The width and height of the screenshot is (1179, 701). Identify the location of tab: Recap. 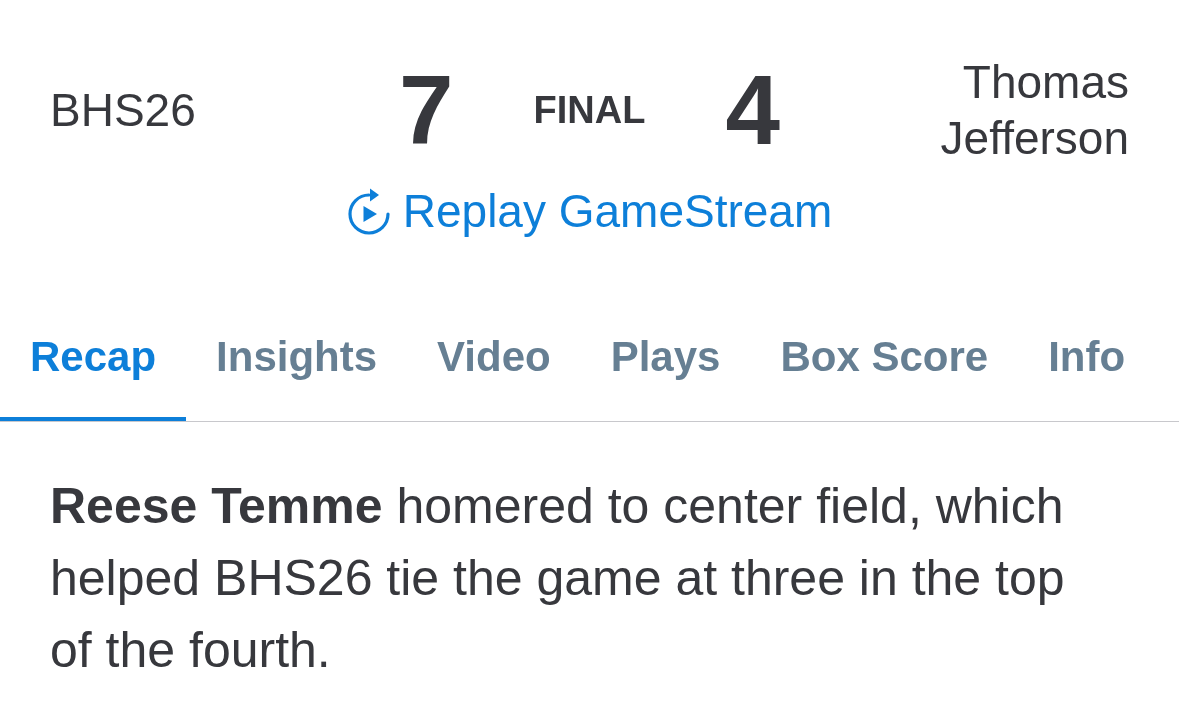
(93, 371).